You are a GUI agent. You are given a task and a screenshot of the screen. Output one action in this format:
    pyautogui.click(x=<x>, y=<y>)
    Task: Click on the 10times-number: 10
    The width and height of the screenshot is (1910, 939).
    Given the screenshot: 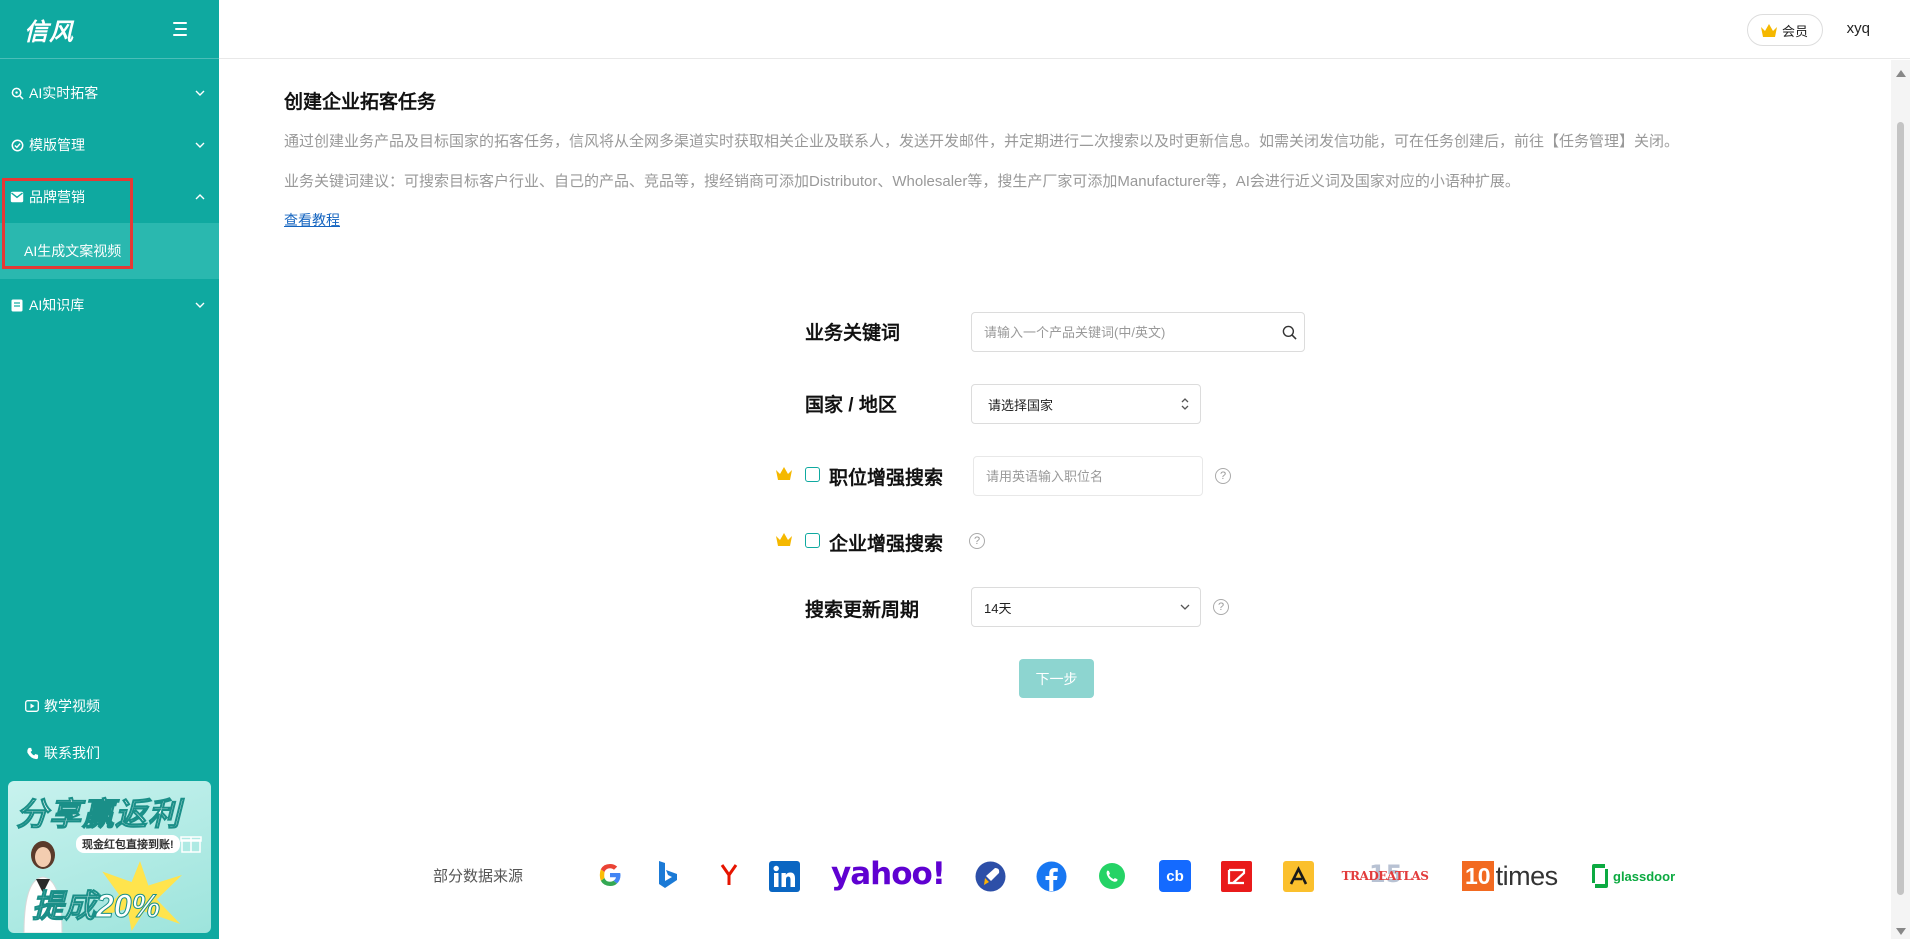 What is the action you would take?
    pyautogui.click(x=1478, y=876)
    